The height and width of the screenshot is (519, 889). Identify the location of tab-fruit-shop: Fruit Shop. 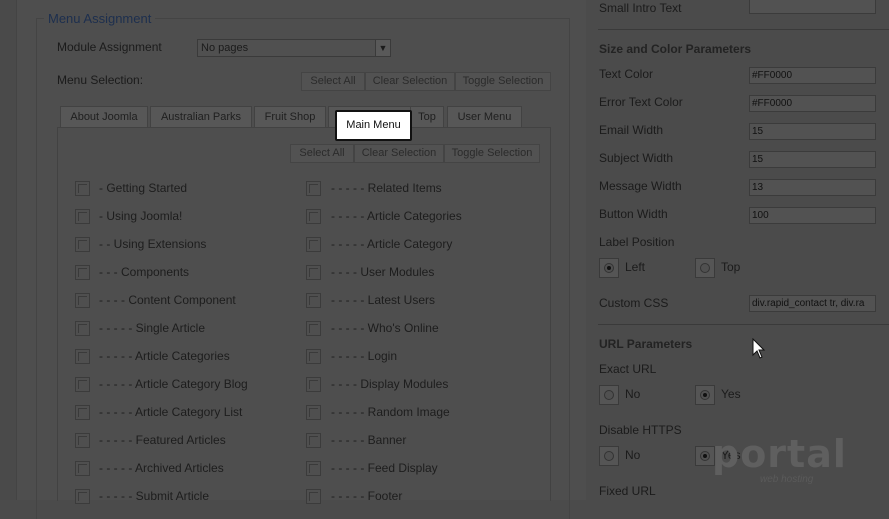
(290, 117).